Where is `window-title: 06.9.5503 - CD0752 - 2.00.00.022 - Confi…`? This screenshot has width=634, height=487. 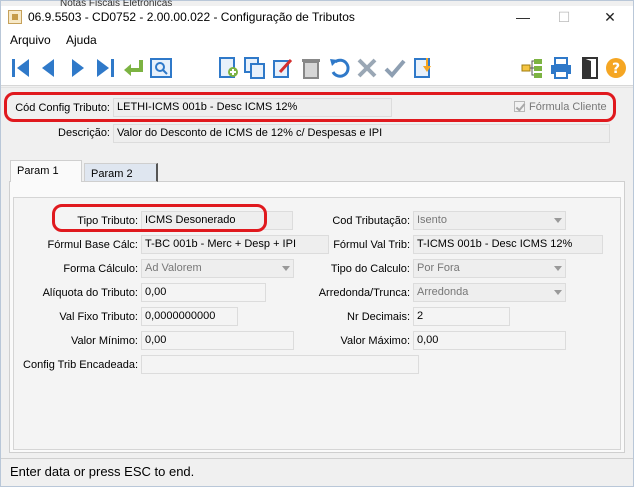
window-title: 06.9.5503 - CD0752 - 2.00.00.022 - Confi… is located at coordinates (191, 17).